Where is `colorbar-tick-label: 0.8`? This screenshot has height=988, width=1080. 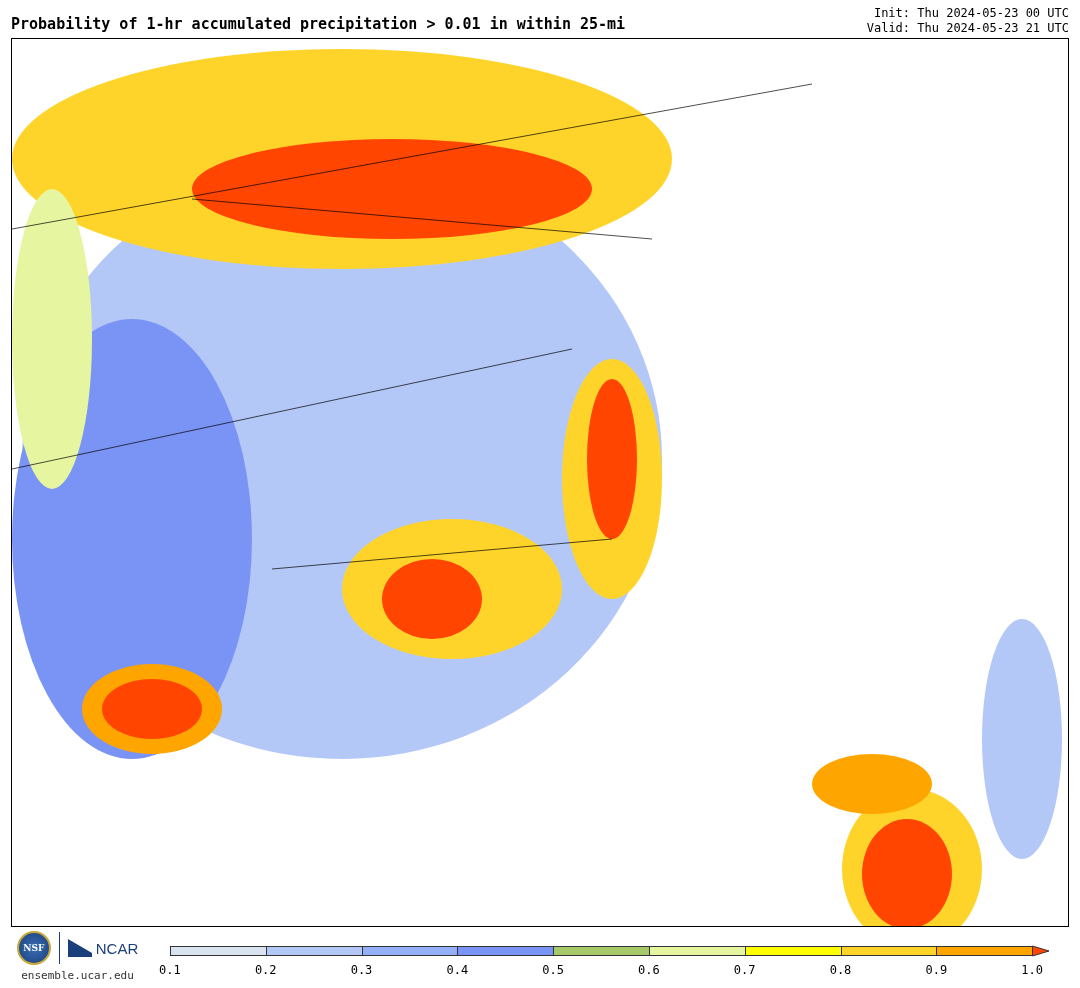 colorbar-tick-label: 0.8 is located at coordinates (840, 970).